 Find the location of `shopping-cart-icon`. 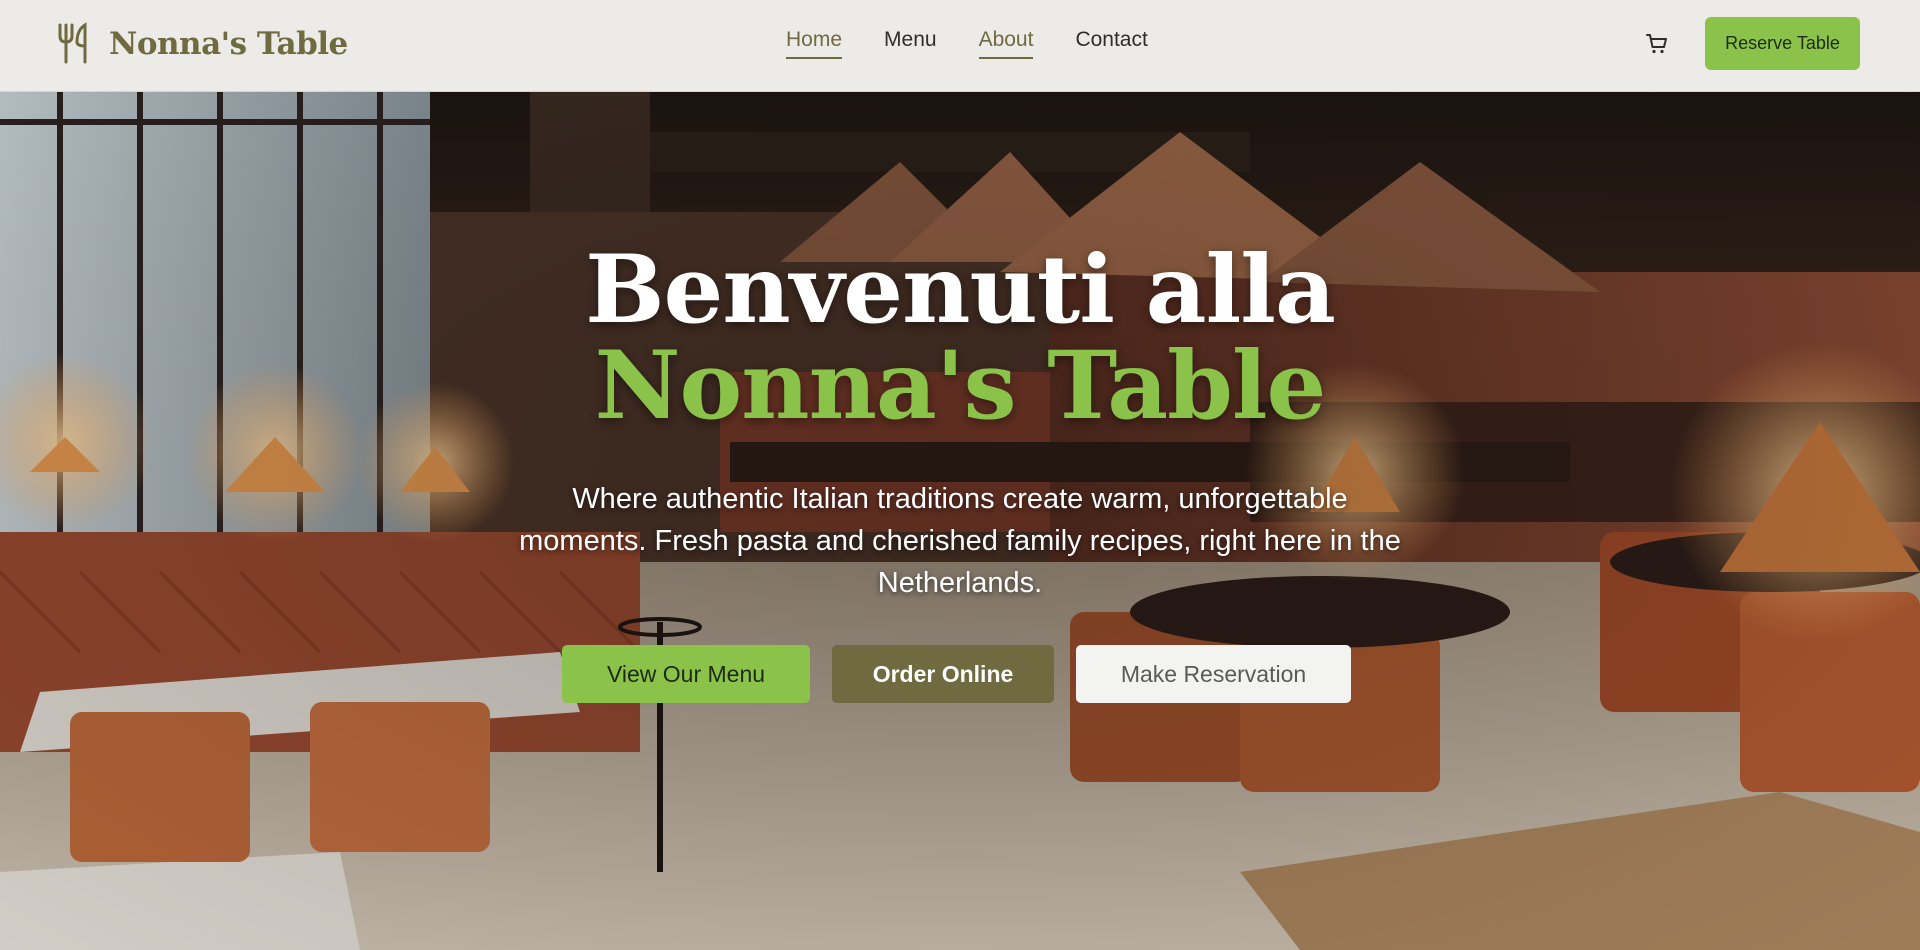

shopping-cart-icon is located at coordinates (1657, 44).